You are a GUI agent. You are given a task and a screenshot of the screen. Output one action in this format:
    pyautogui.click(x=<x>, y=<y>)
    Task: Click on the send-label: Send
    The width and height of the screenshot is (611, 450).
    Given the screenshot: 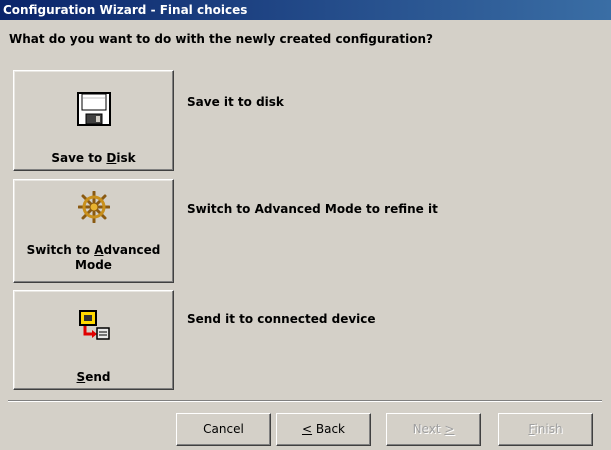 What is the action you would take?
    pyautogui.click(x=93, y=377)
    